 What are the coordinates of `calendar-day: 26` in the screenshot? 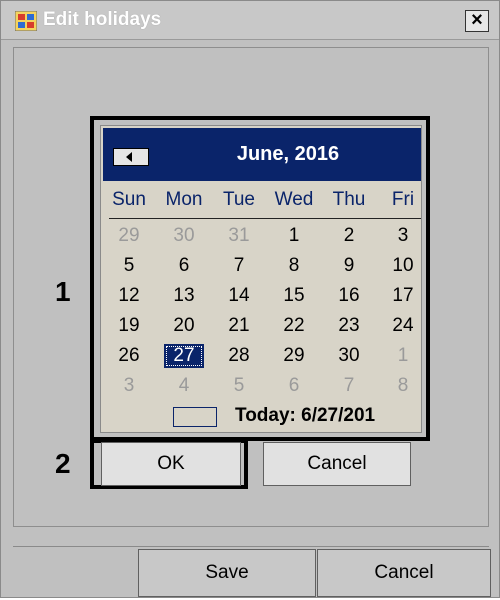 It's located at (129, 356).